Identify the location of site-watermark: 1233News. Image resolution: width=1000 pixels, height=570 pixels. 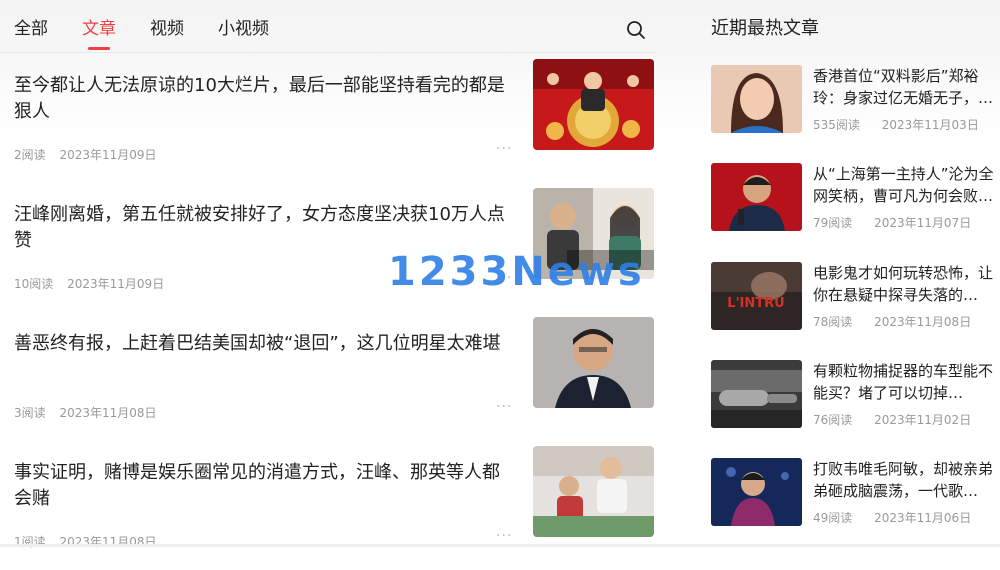
(516, 272).